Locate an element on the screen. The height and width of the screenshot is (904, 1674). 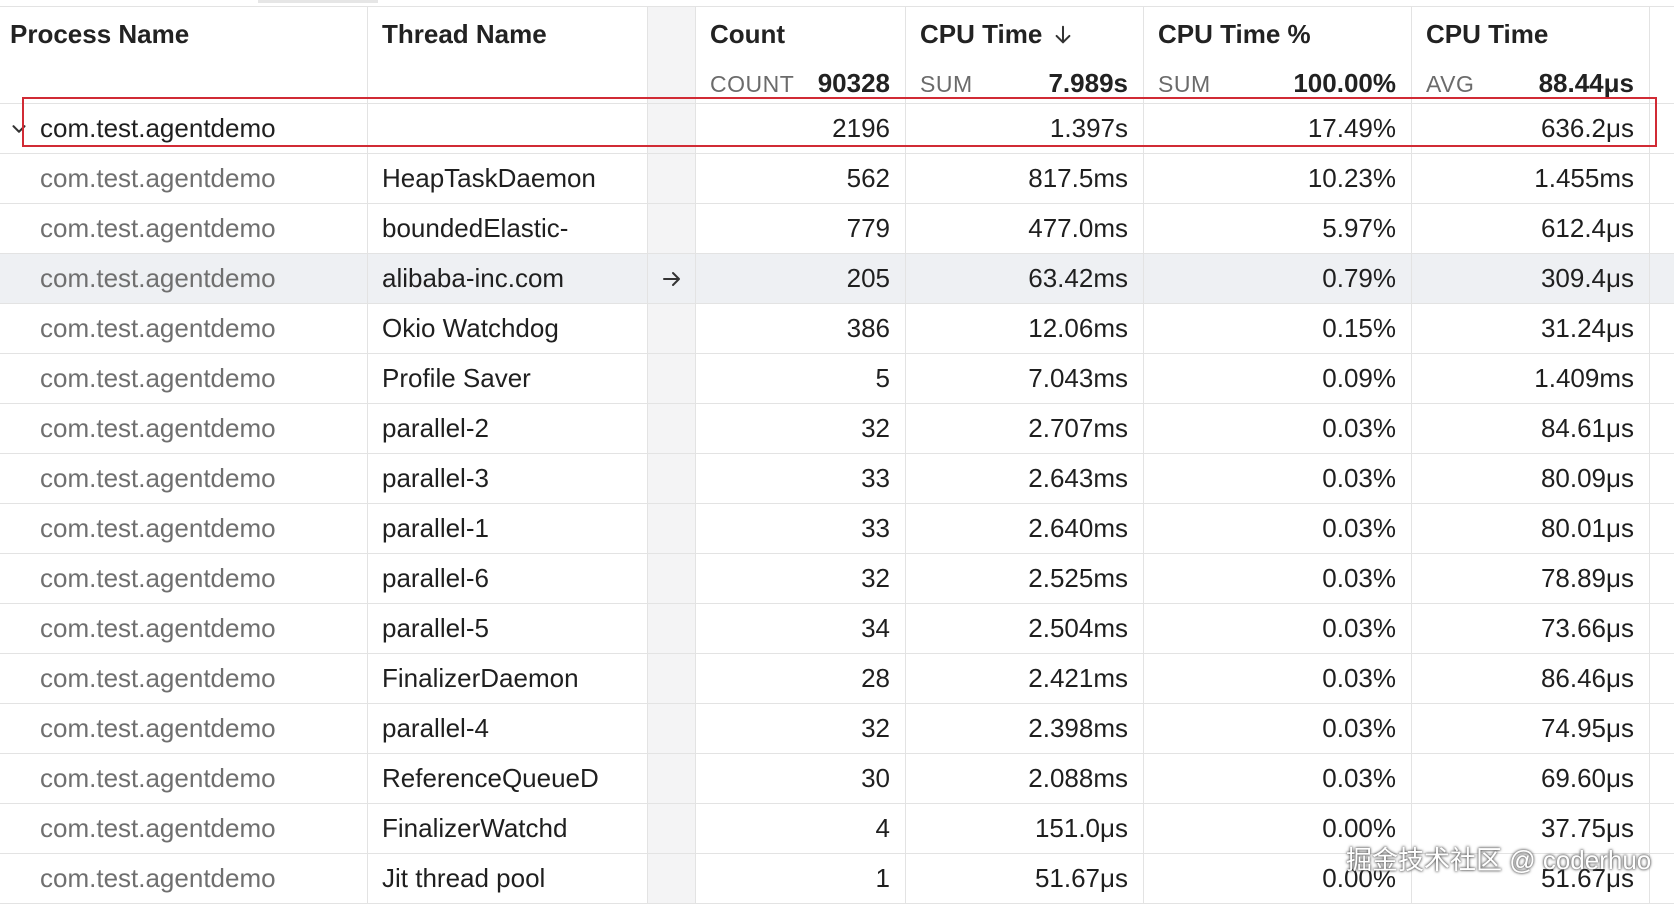
cpu-time-cell: 63.42ms is located at coordinates (1025, 278).